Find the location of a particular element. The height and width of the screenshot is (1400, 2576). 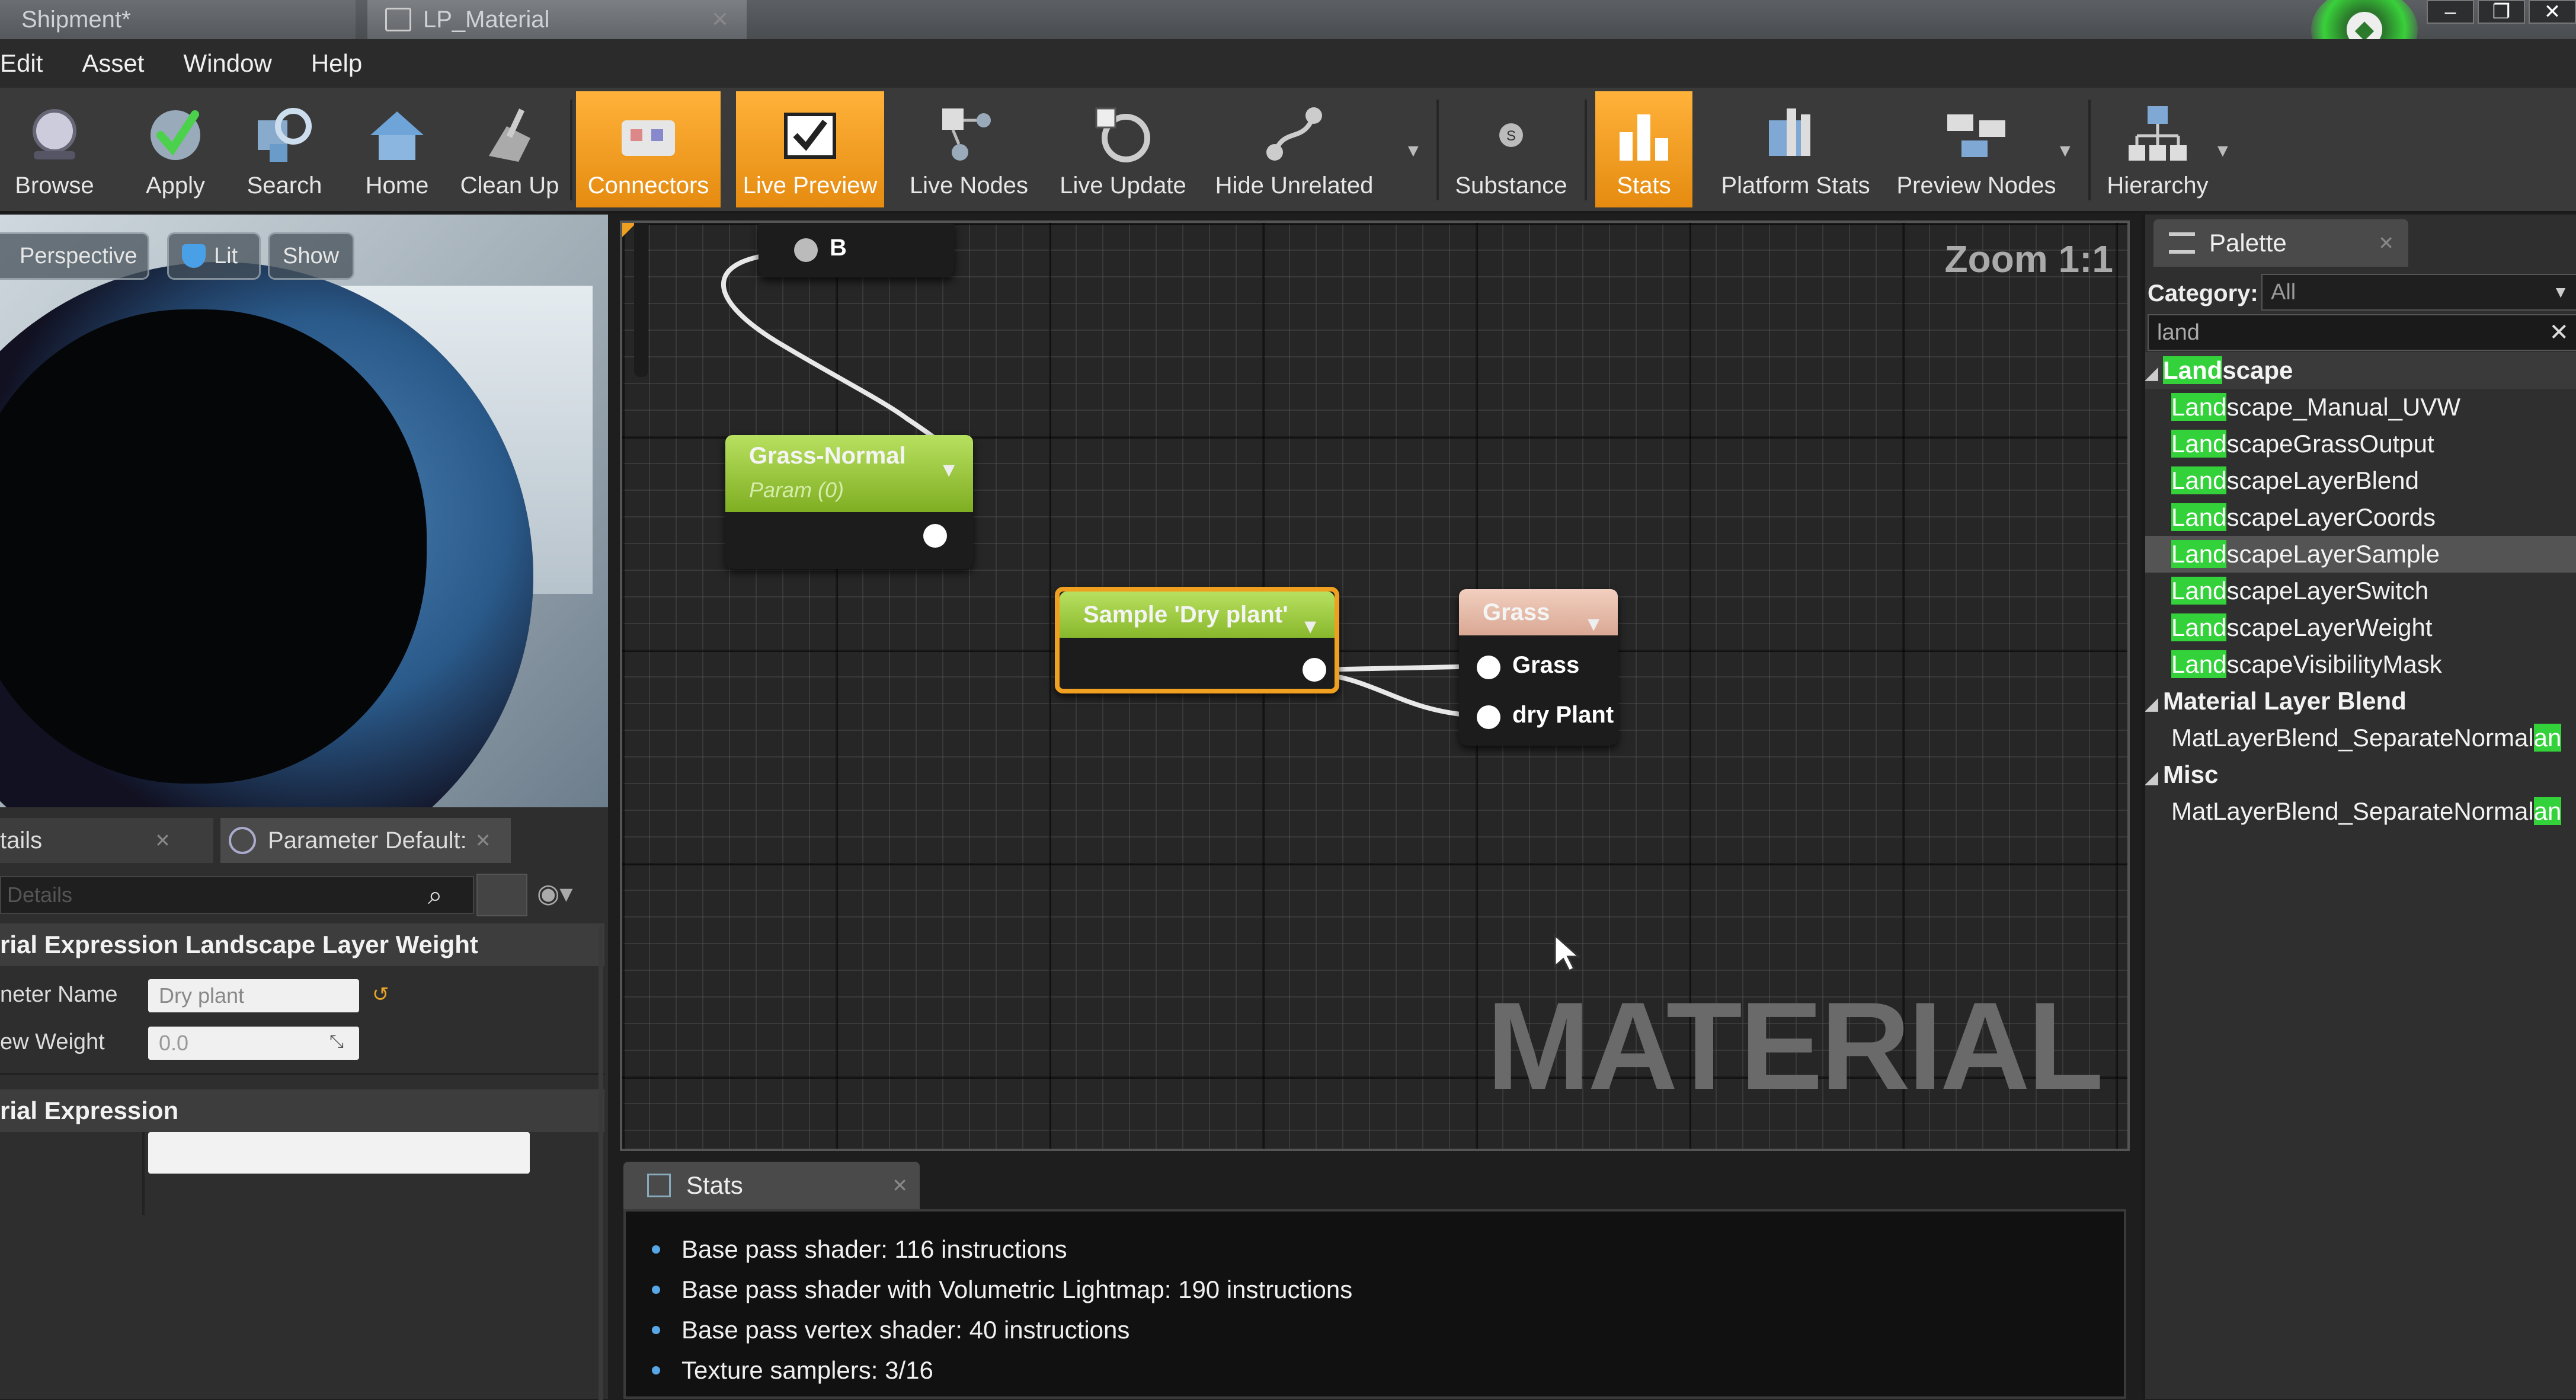

perspective-button: Perspective is located at coordinates (74, 256).